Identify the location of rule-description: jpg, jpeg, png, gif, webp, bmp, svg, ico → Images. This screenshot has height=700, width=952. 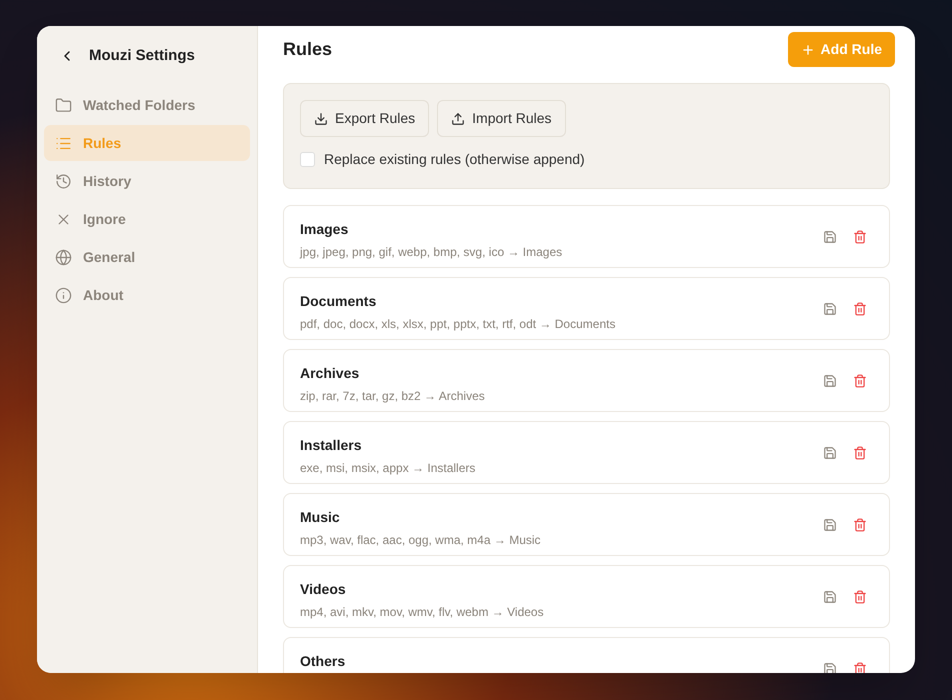
(432, 252).